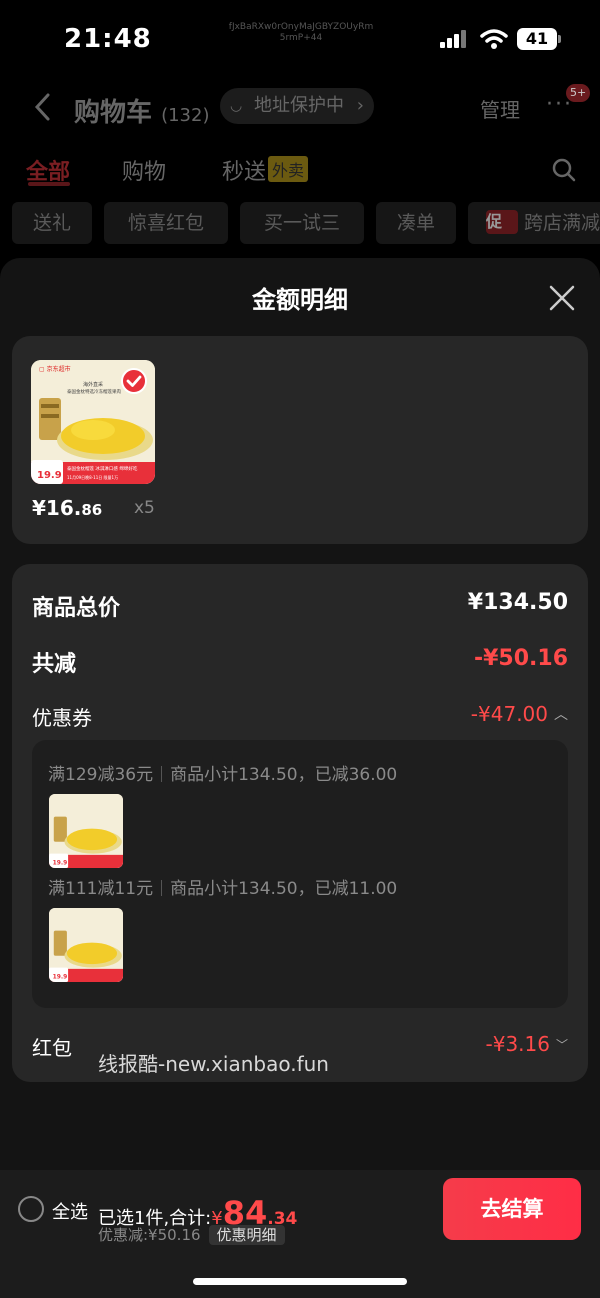 The height and width of the screenshot is (1298, 600). I want to click on chip-try: 买一试三, so click(302, 223).